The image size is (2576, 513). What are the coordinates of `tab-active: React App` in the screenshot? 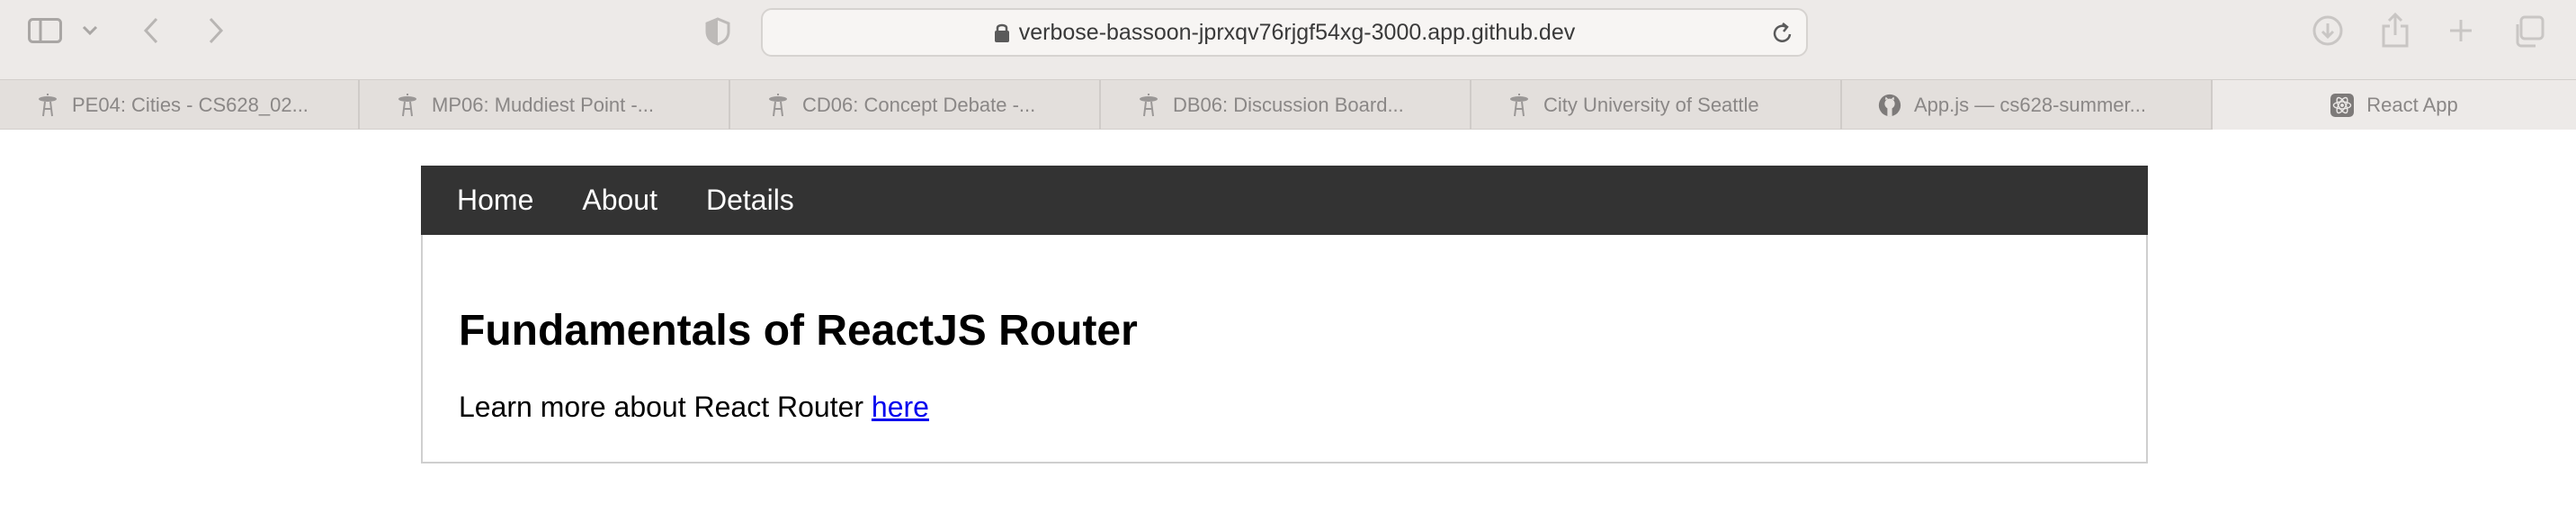 It's located at (2394, 105).